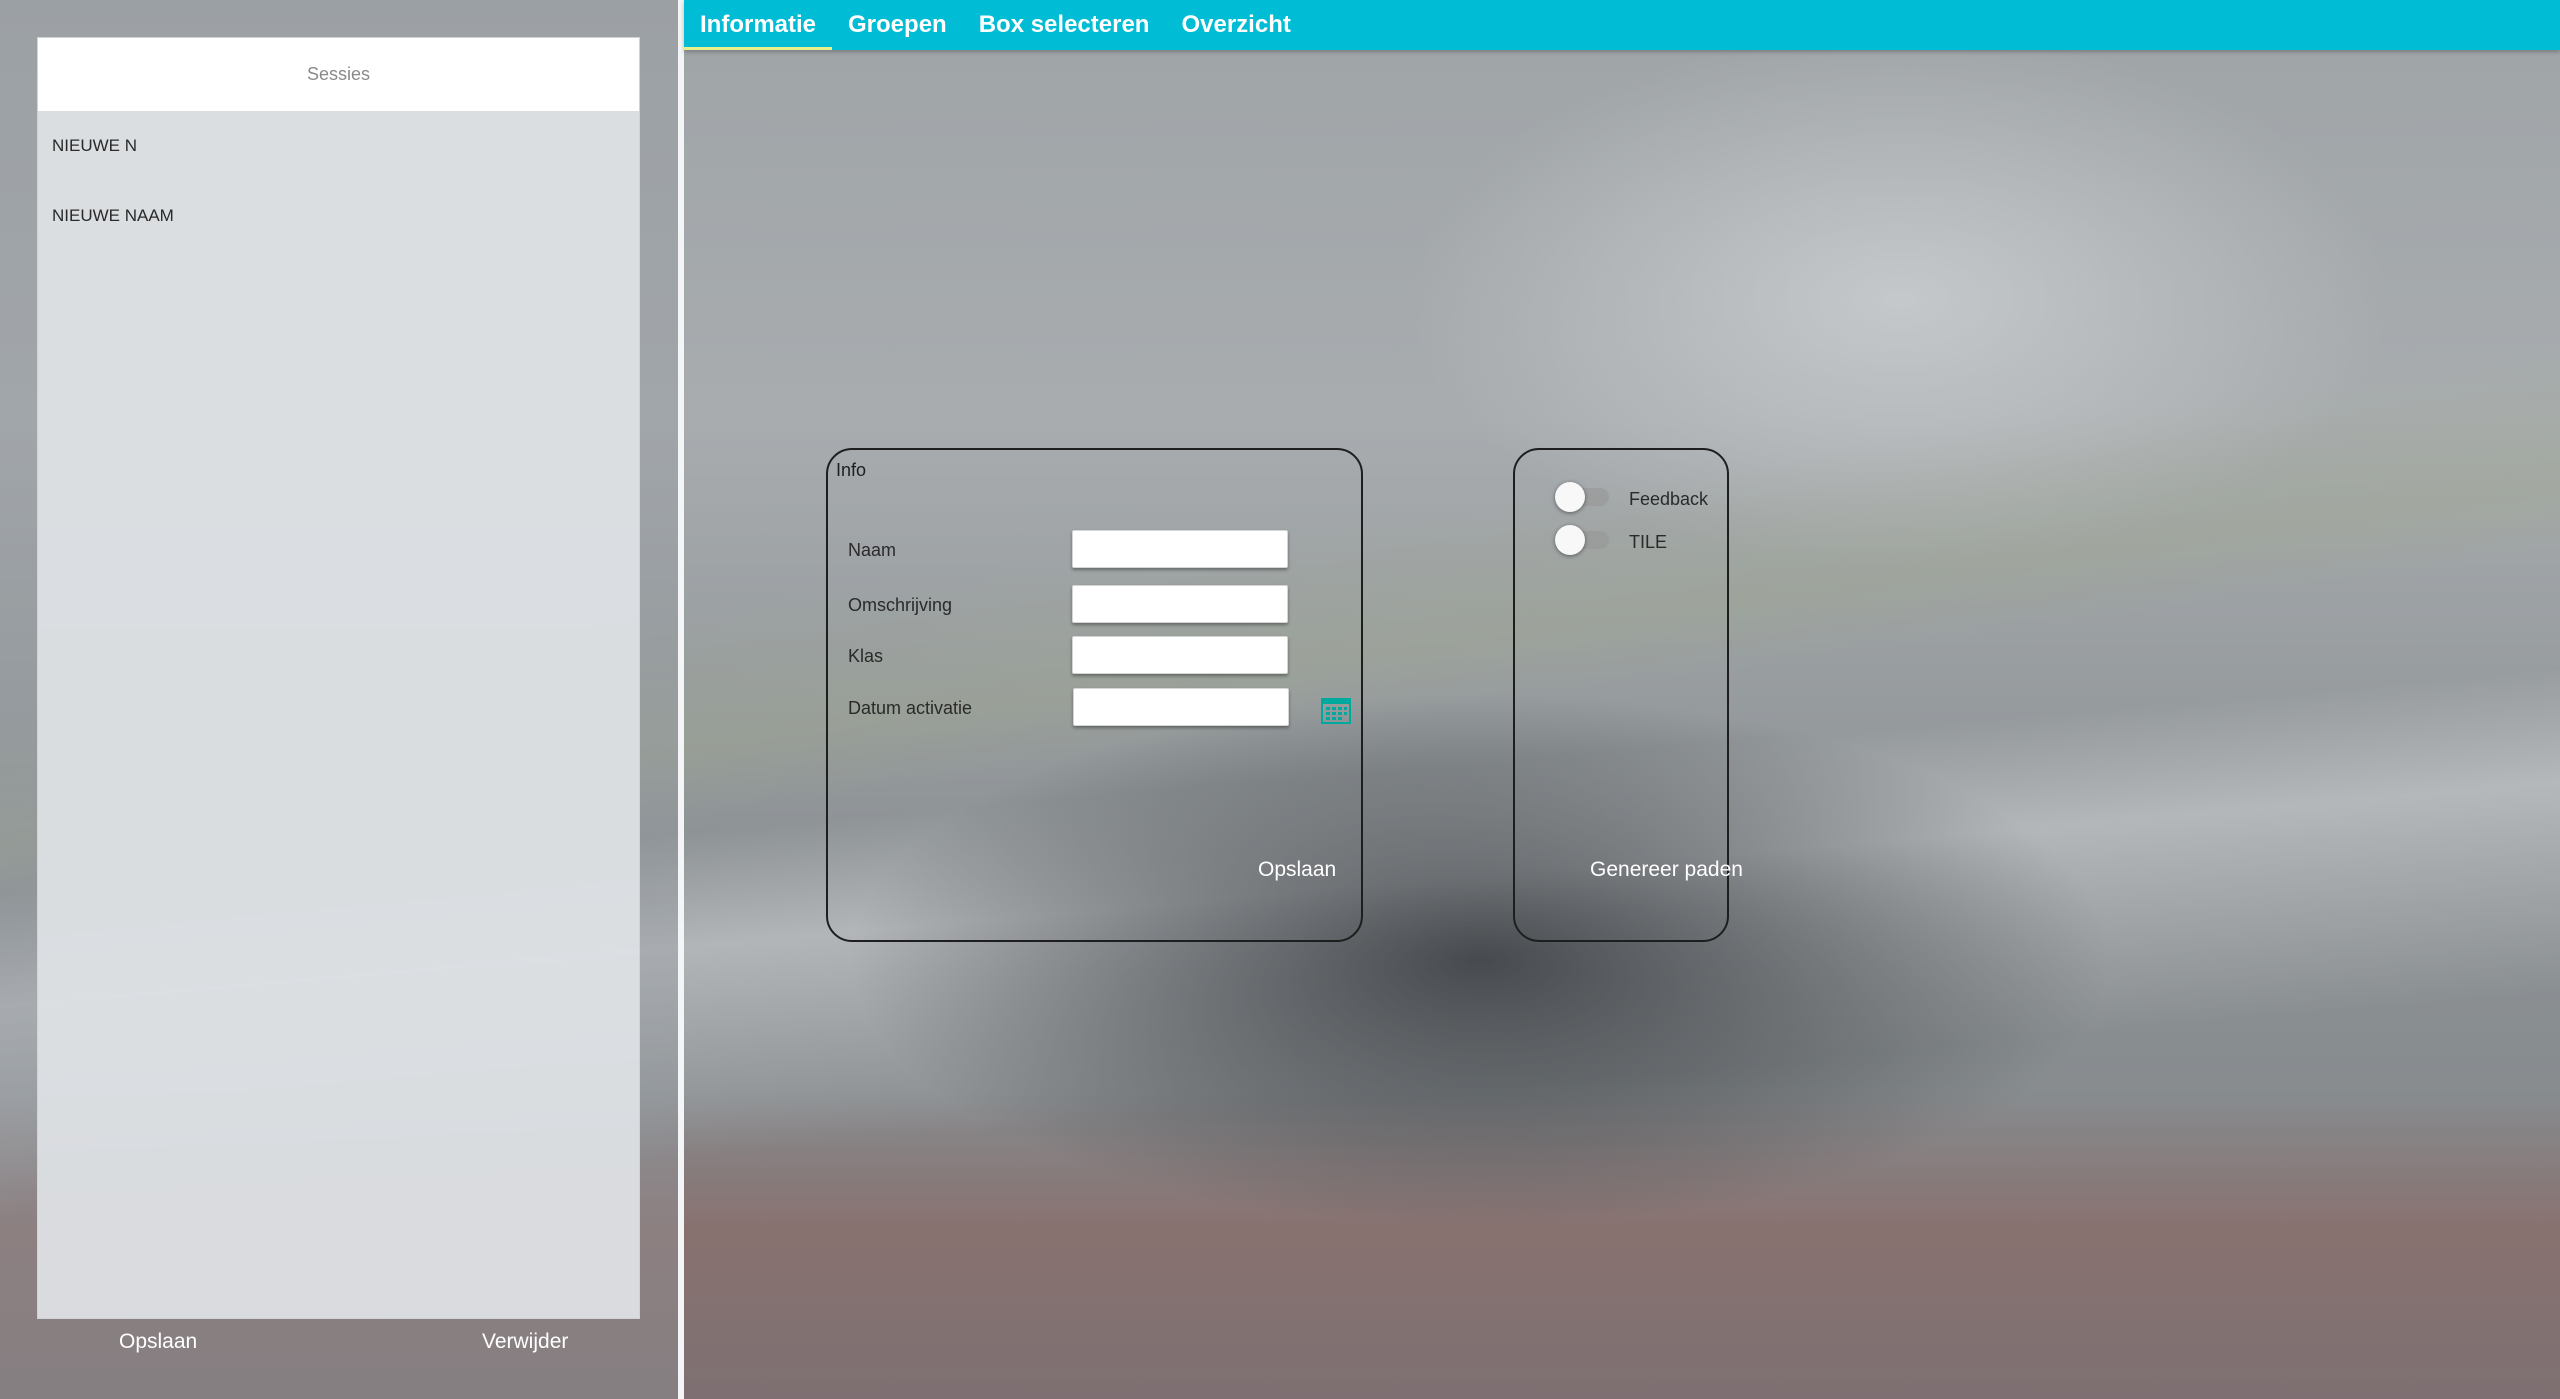 The width and height of the screenshot is (2560, 1399). I want to click on sidebar-footer: Opslaan Verwijder, so click(338, 1343).